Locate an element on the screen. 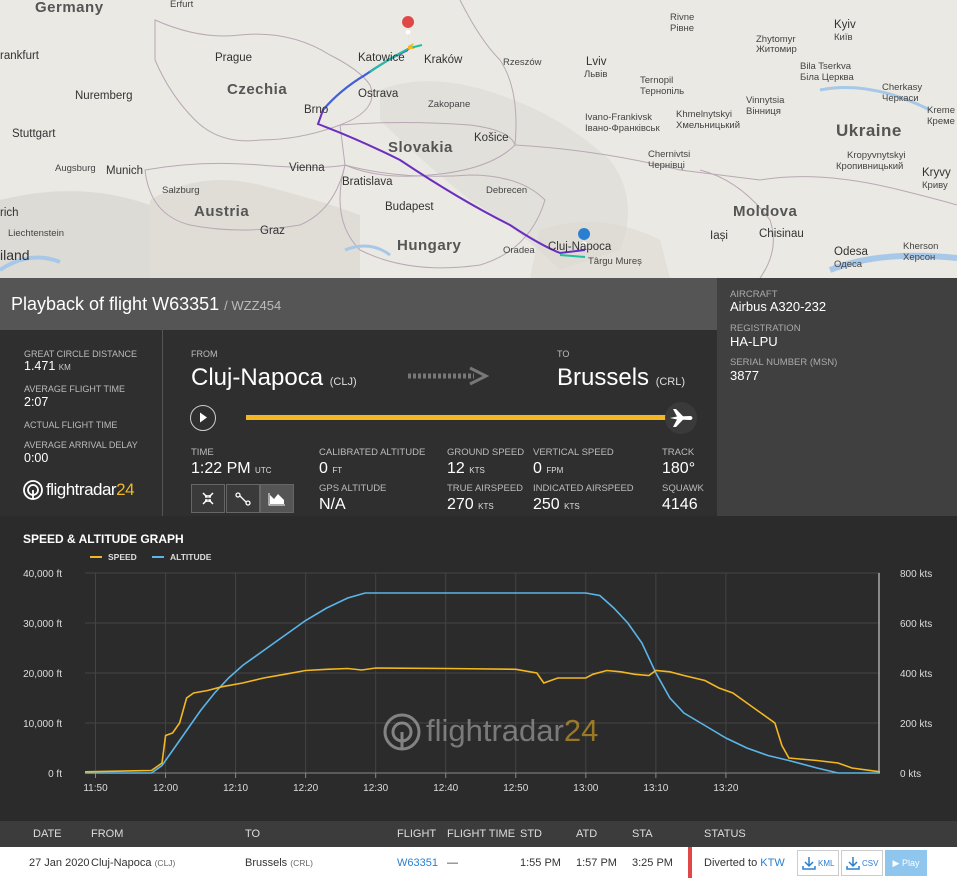 This screenshot has width=957, height=878. route-icon is located at coordinates (243, 499).